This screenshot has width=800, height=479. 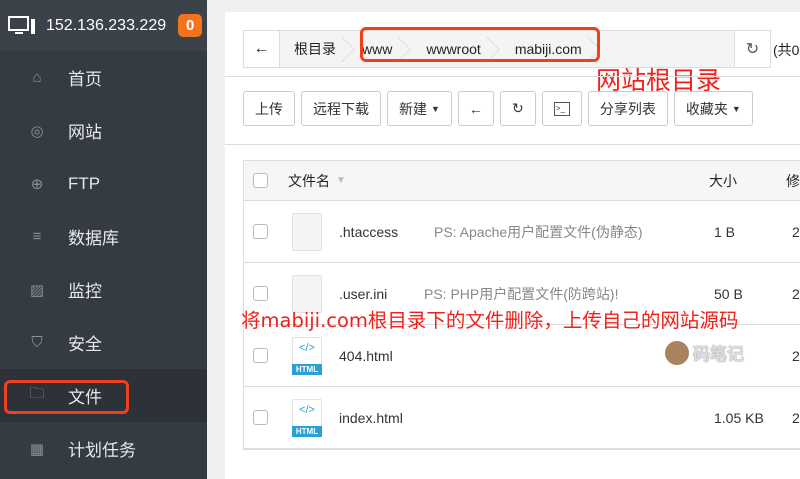 I want to click on file-size: 1 B, so click(x=725, y=231).